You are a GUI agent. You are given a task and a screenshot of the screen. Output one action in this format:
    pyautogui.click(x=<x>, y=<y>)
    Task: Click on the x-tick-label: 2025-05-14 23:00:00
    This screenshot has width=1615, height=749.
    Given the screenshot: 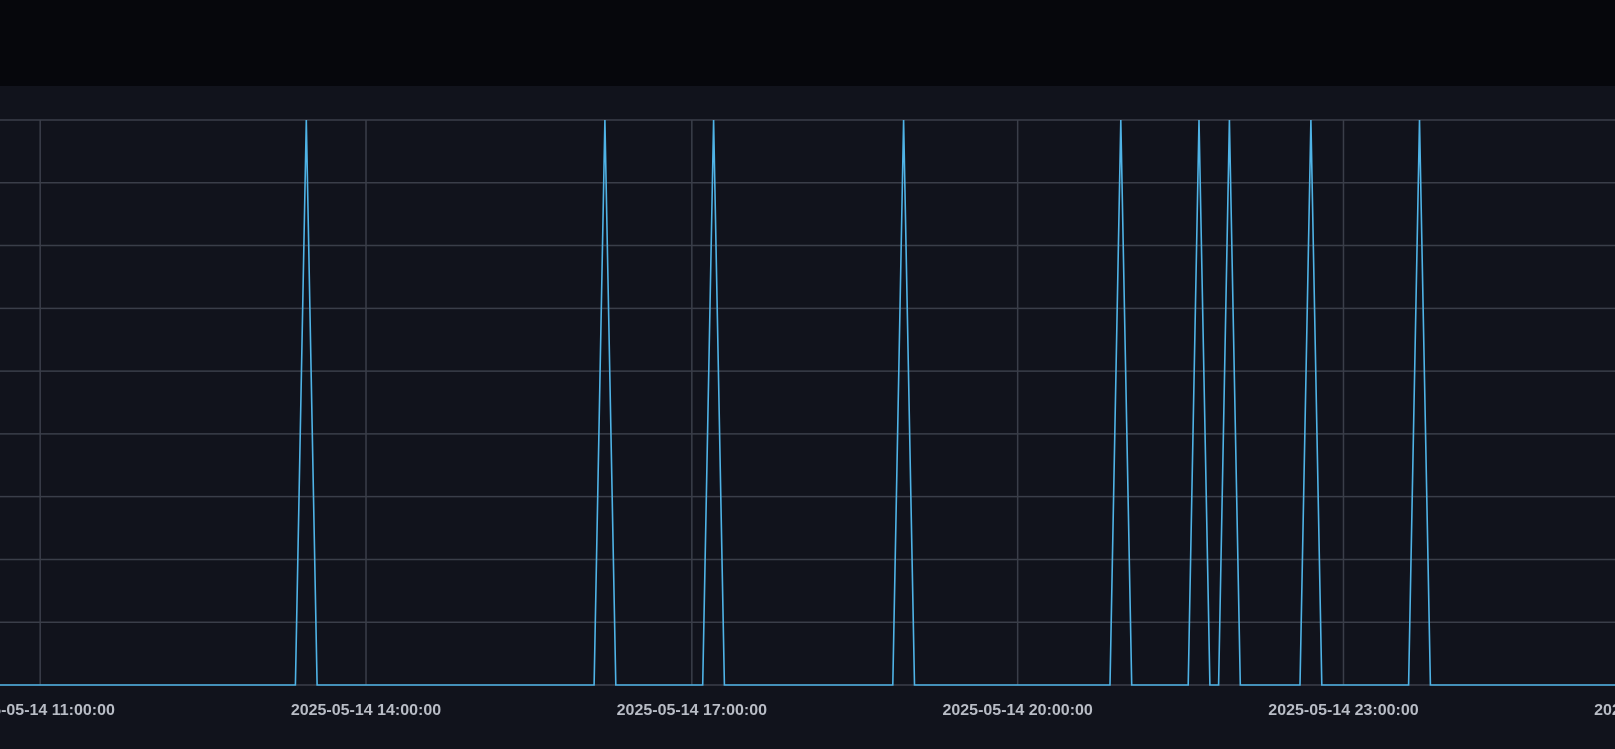 What is the action you would take?
    pyautogui.click(x=1343, y=710)
    